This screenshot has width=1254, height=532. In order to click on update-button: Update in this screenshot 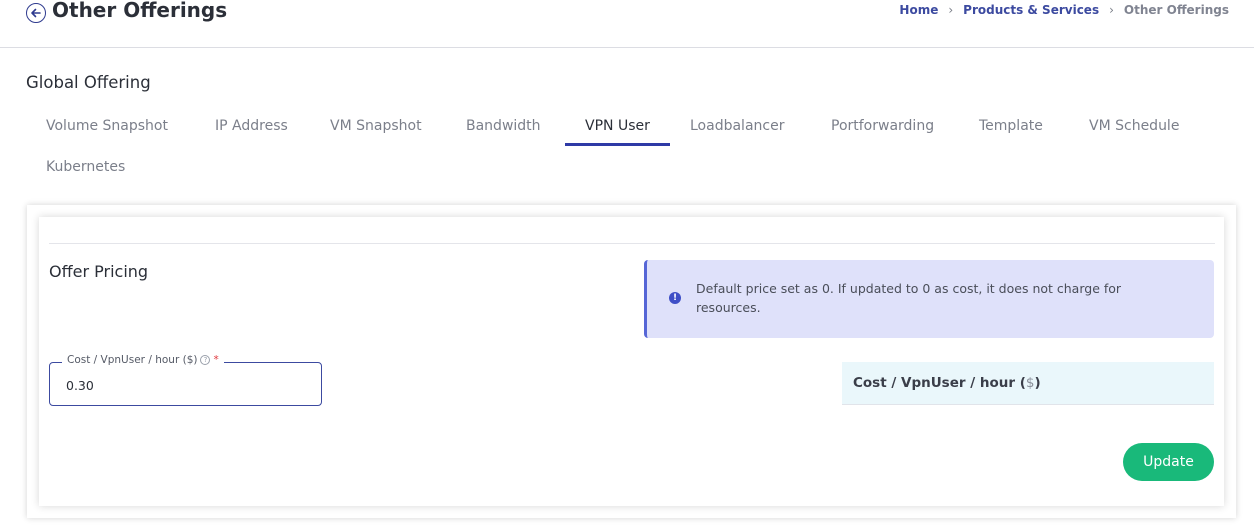, I will do `click(1168, 462)`.